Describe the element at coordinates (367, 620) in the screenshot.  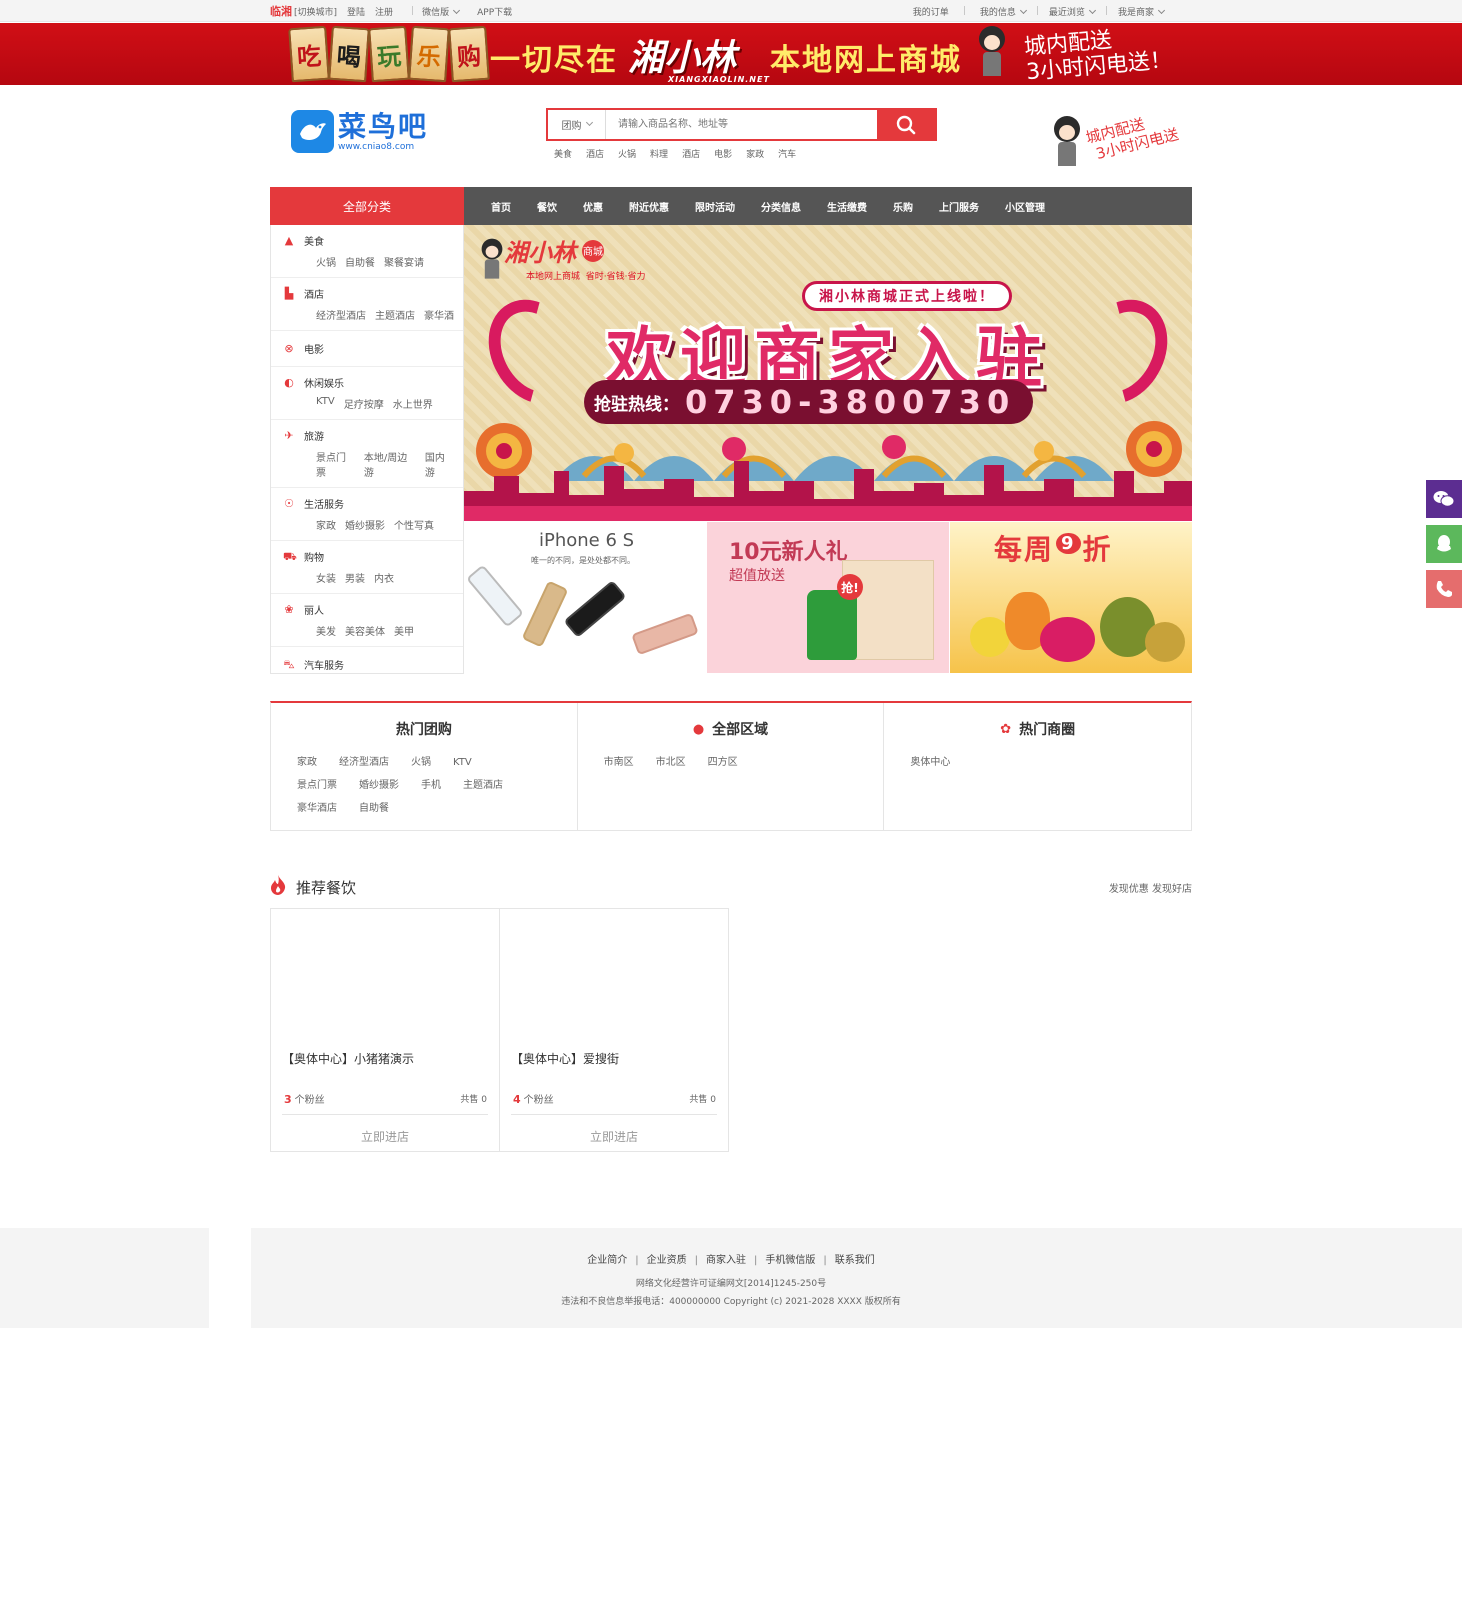
I see `category-item-beauty: ❀ 丽人 美发 美容美体 美甲` at that location.